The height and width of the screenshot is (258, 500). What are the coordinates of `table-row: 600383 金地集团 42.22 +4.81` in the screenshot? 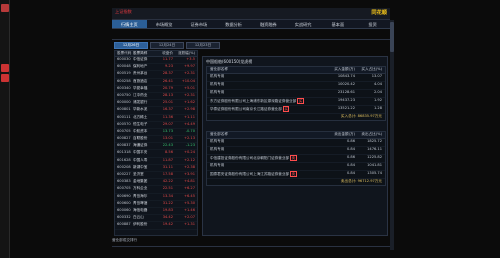 It's located at (156, 183).